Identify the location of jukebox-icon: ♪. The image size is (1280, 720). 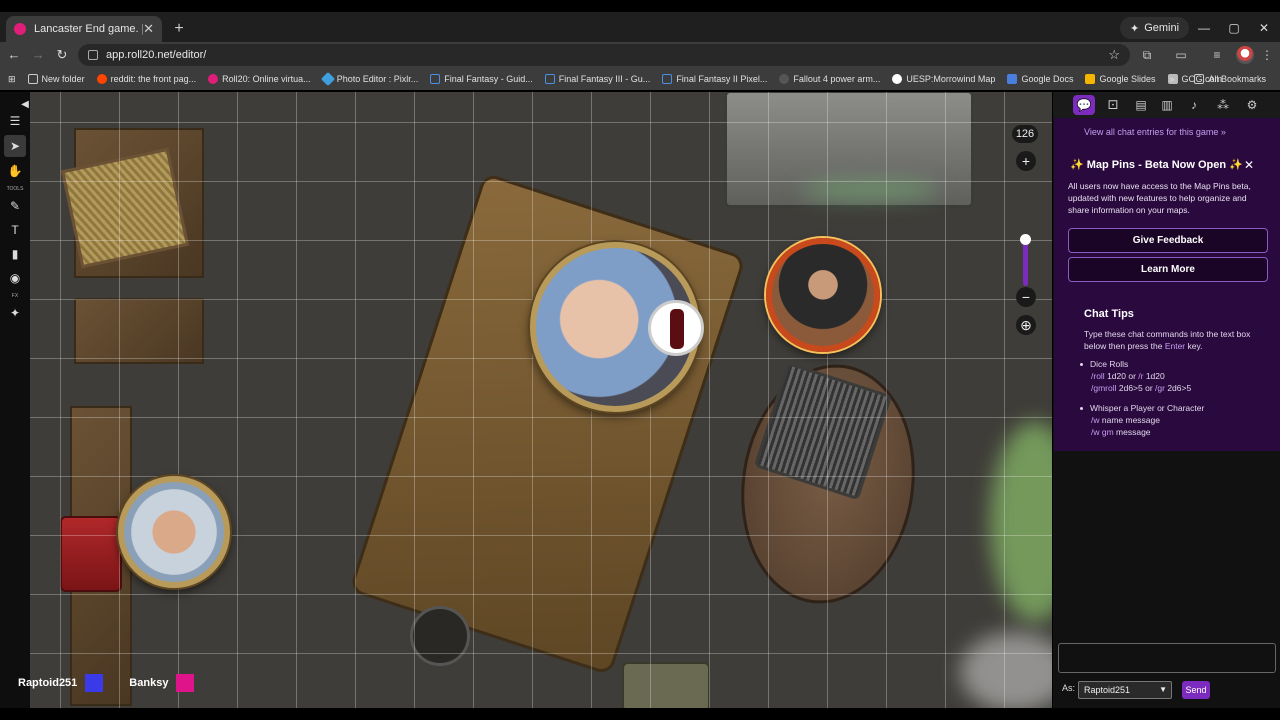
(1194, 105).